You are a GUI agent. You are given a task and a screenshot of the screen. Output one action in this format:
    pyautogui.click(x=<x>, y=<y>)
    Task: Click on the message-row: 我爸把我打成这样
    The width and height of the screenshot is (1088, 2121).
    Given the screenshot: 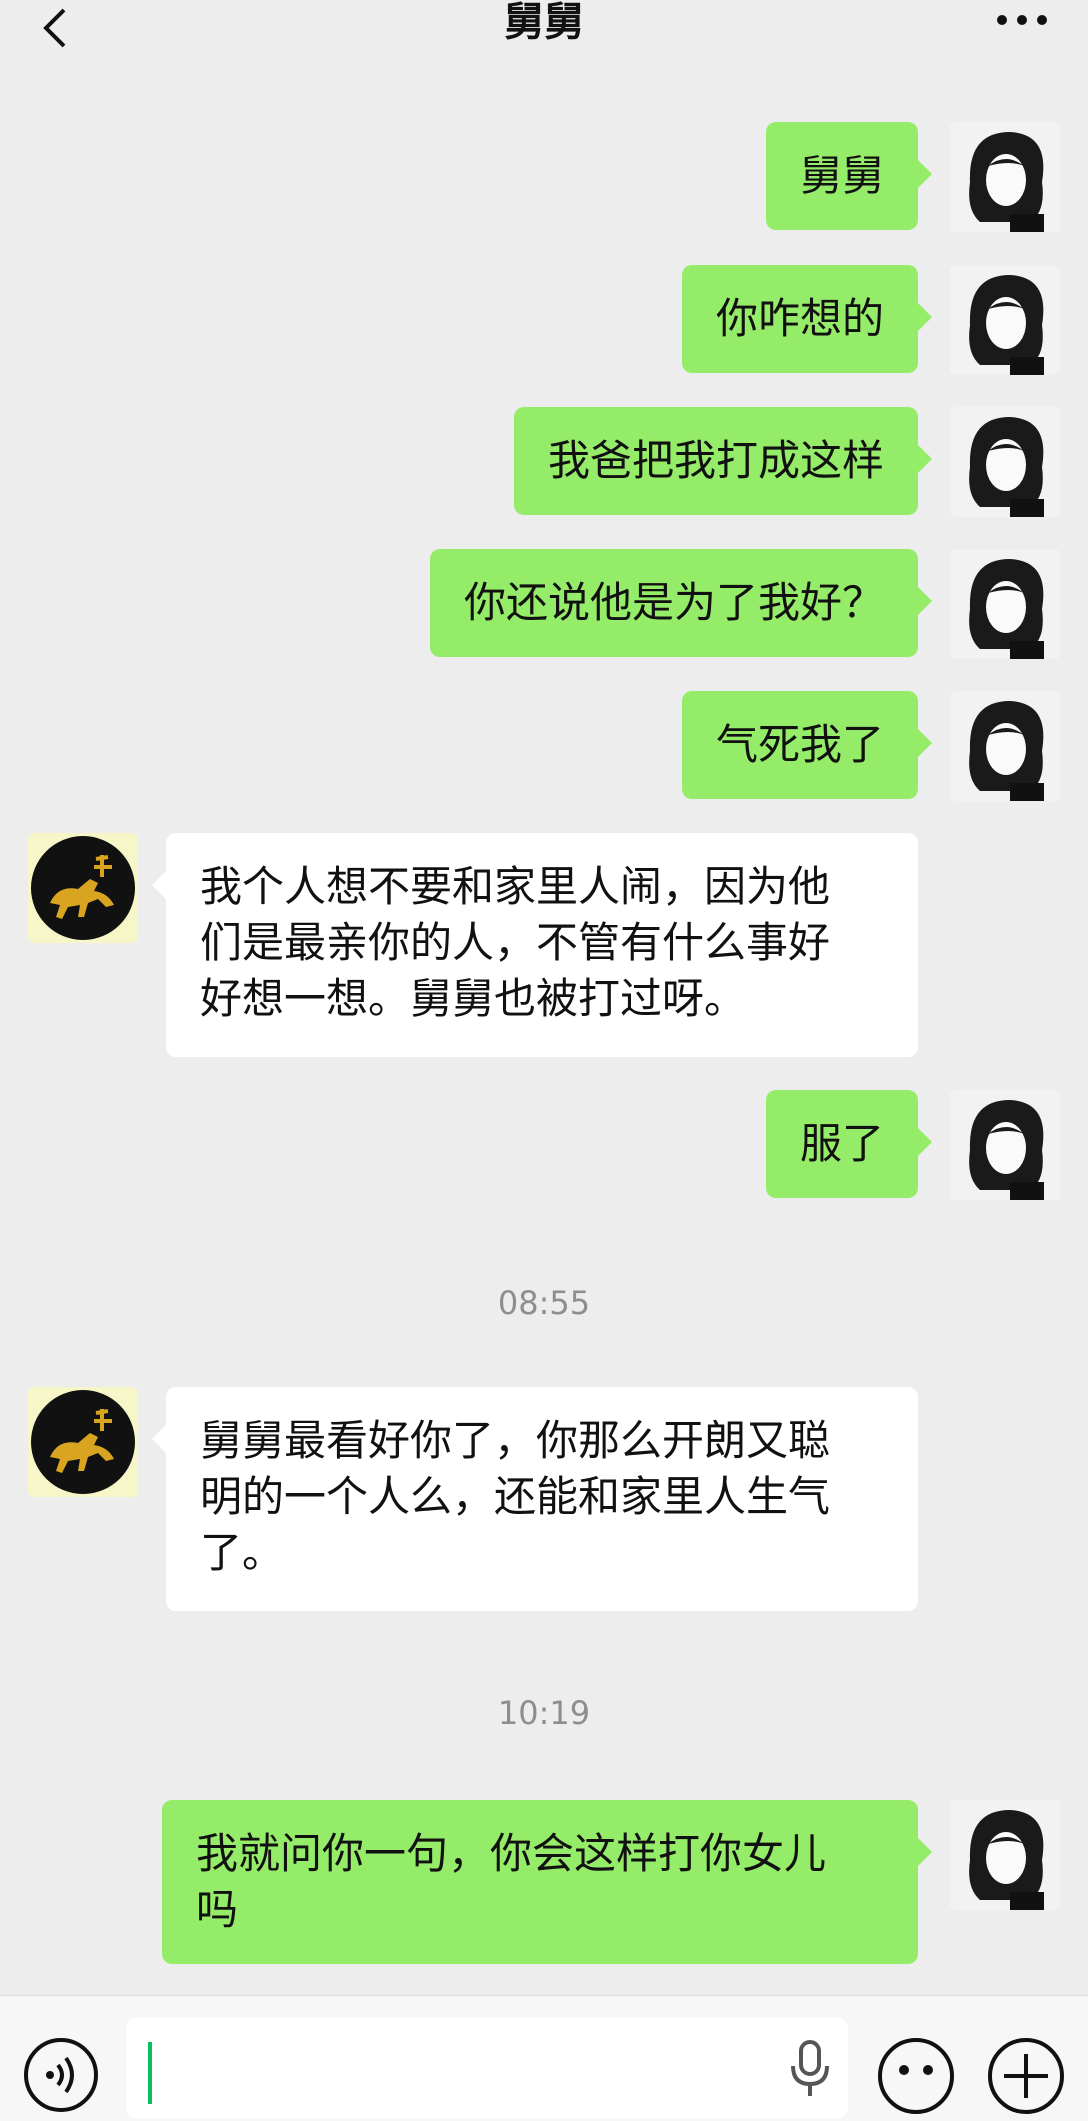 What is the action you would take?
    pyautogui.click(x=544, y=462)
    